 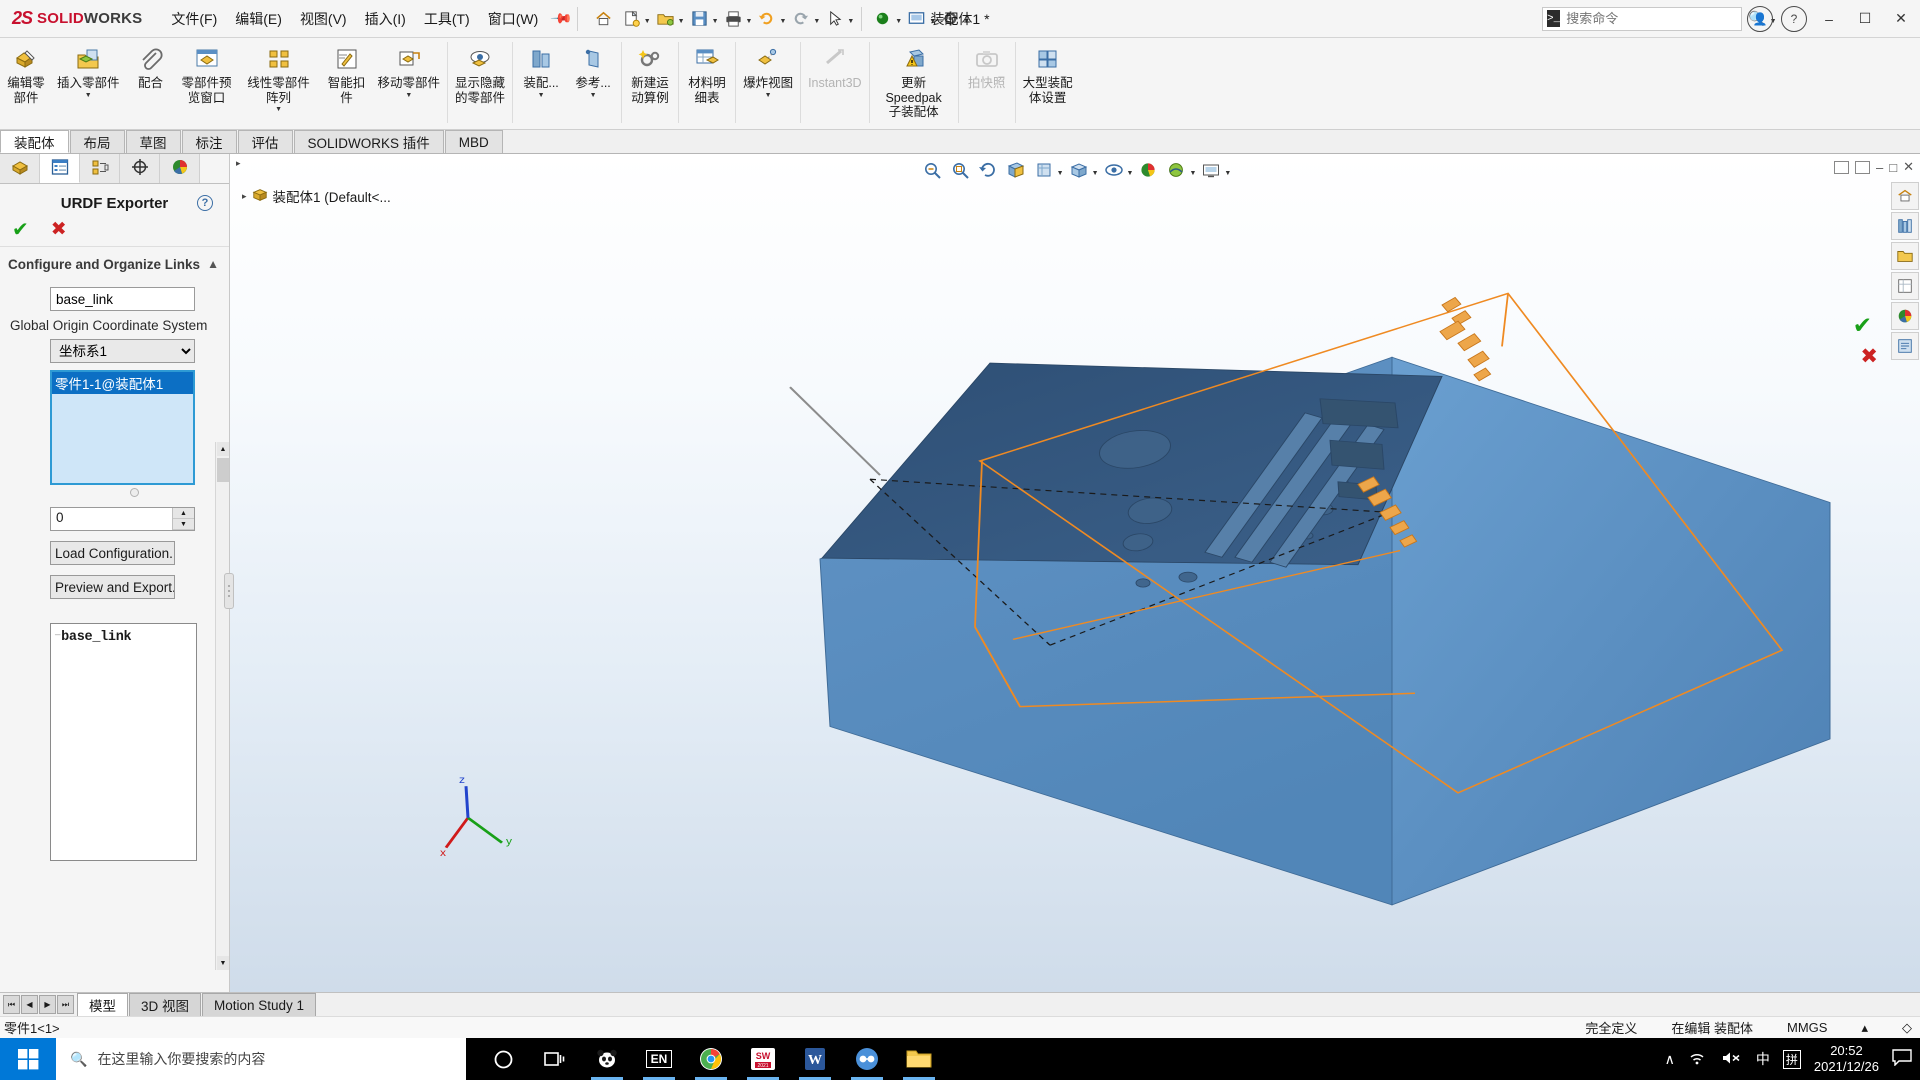 What do you see at coordinates (711, 1059) in the screenshot?
I see `chrome-icon` at bounding box center [711, 1059].